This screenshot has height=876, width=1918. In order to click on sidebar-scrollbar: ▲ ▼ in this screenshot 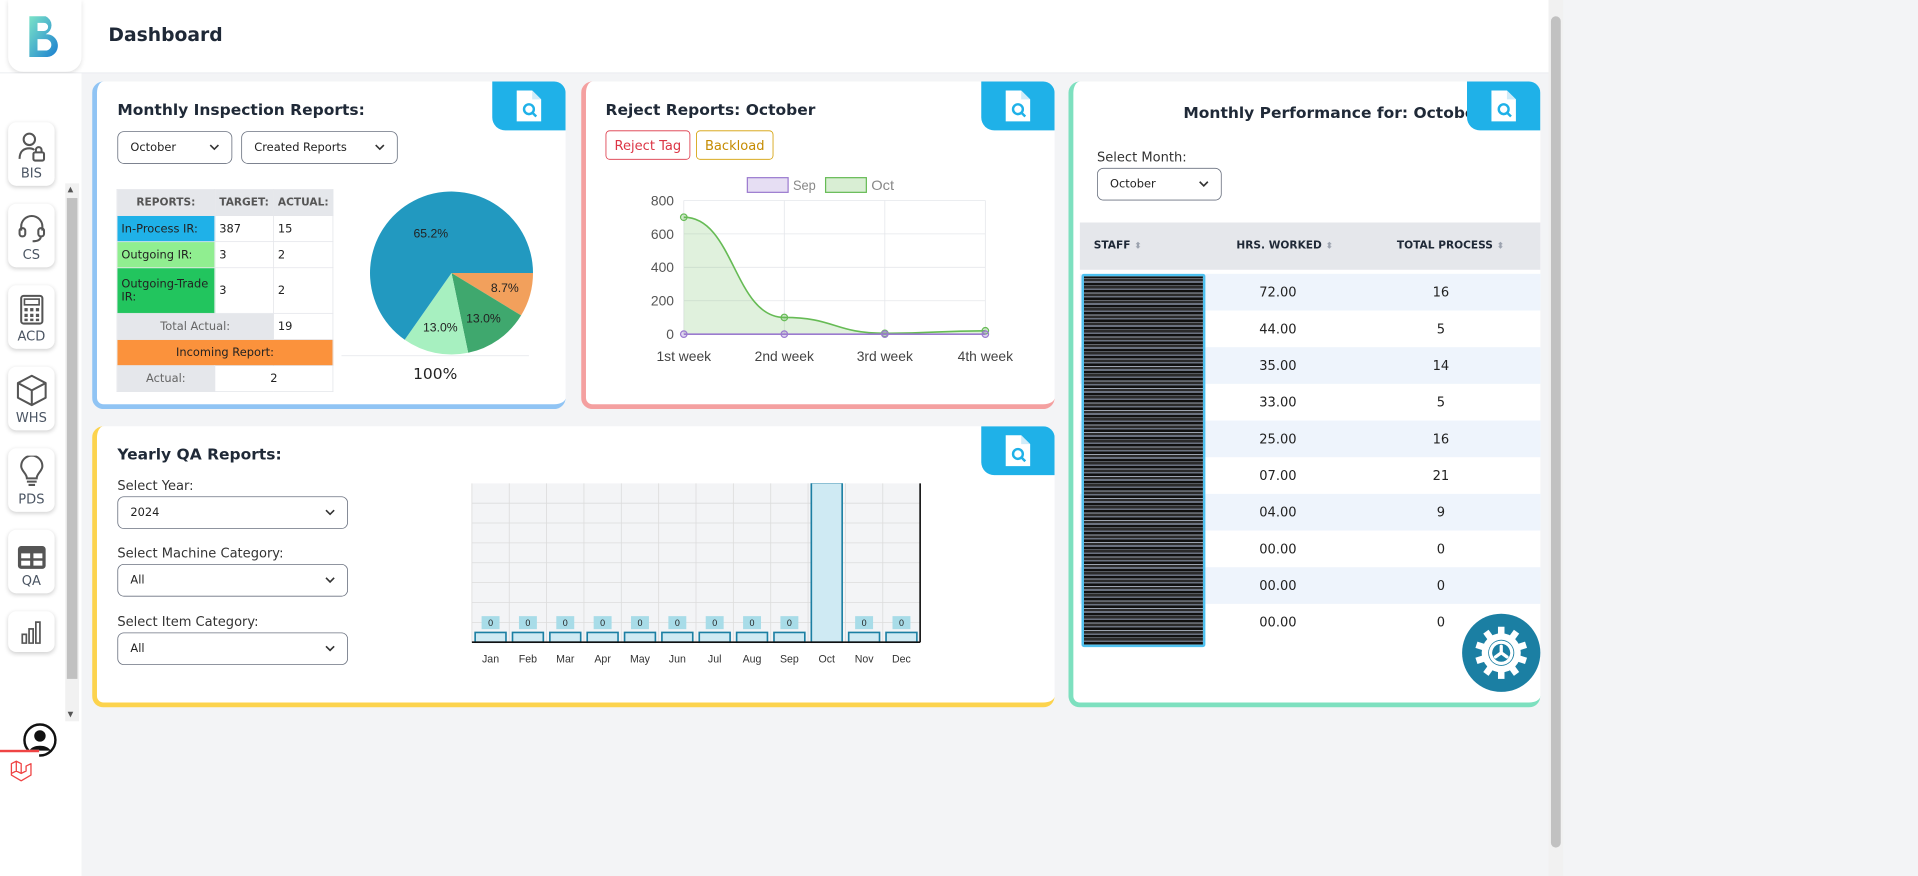, I will do `click(72, 452)`.